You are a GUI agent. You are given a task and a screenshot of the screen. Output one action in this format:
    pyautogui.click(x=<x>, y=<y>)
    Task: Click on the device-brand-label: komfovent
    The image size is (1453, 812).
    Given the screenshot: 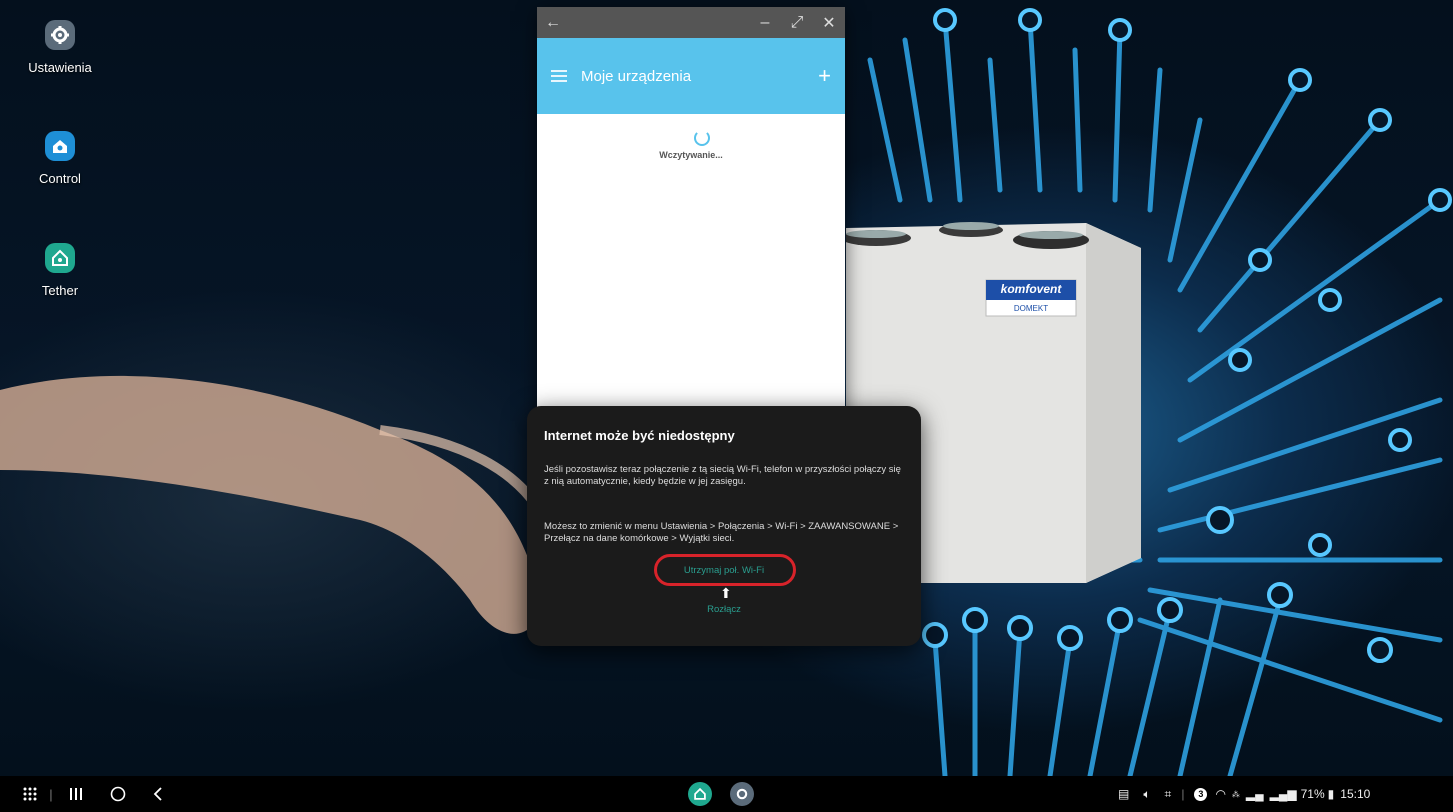 What is the action you would take?
    pyautogui.click(x=1031, y=289)
    